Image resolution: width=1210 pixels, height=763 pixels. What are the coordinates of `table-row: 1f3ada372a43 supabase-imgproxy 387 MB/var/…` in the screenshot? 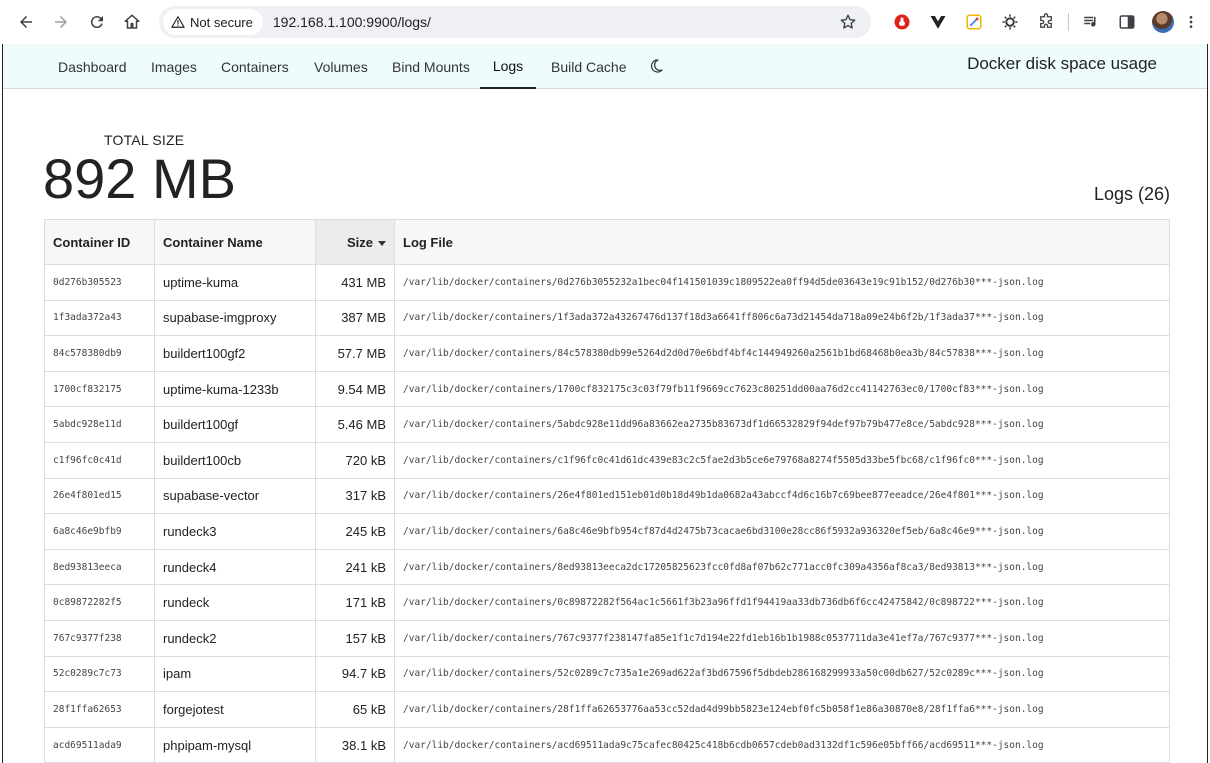 It's located at (607, 318).